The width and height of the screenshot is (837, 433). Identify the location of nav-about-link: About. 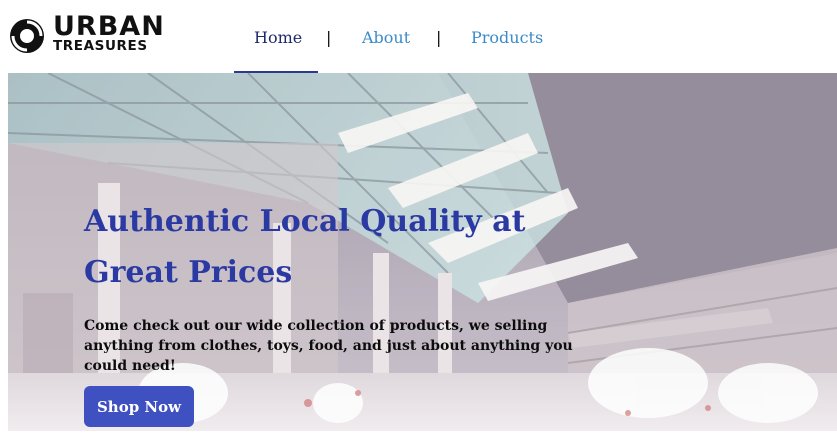
(386, 38).